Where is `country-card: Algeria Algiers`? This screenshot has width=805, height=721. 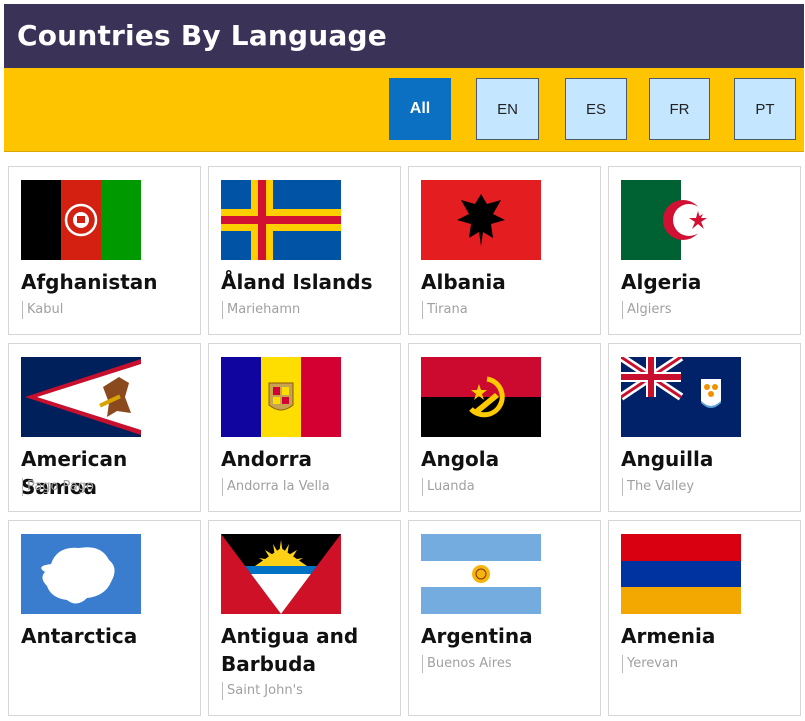 country-card: Algeria Algiers is located at coordinates (704, 250).